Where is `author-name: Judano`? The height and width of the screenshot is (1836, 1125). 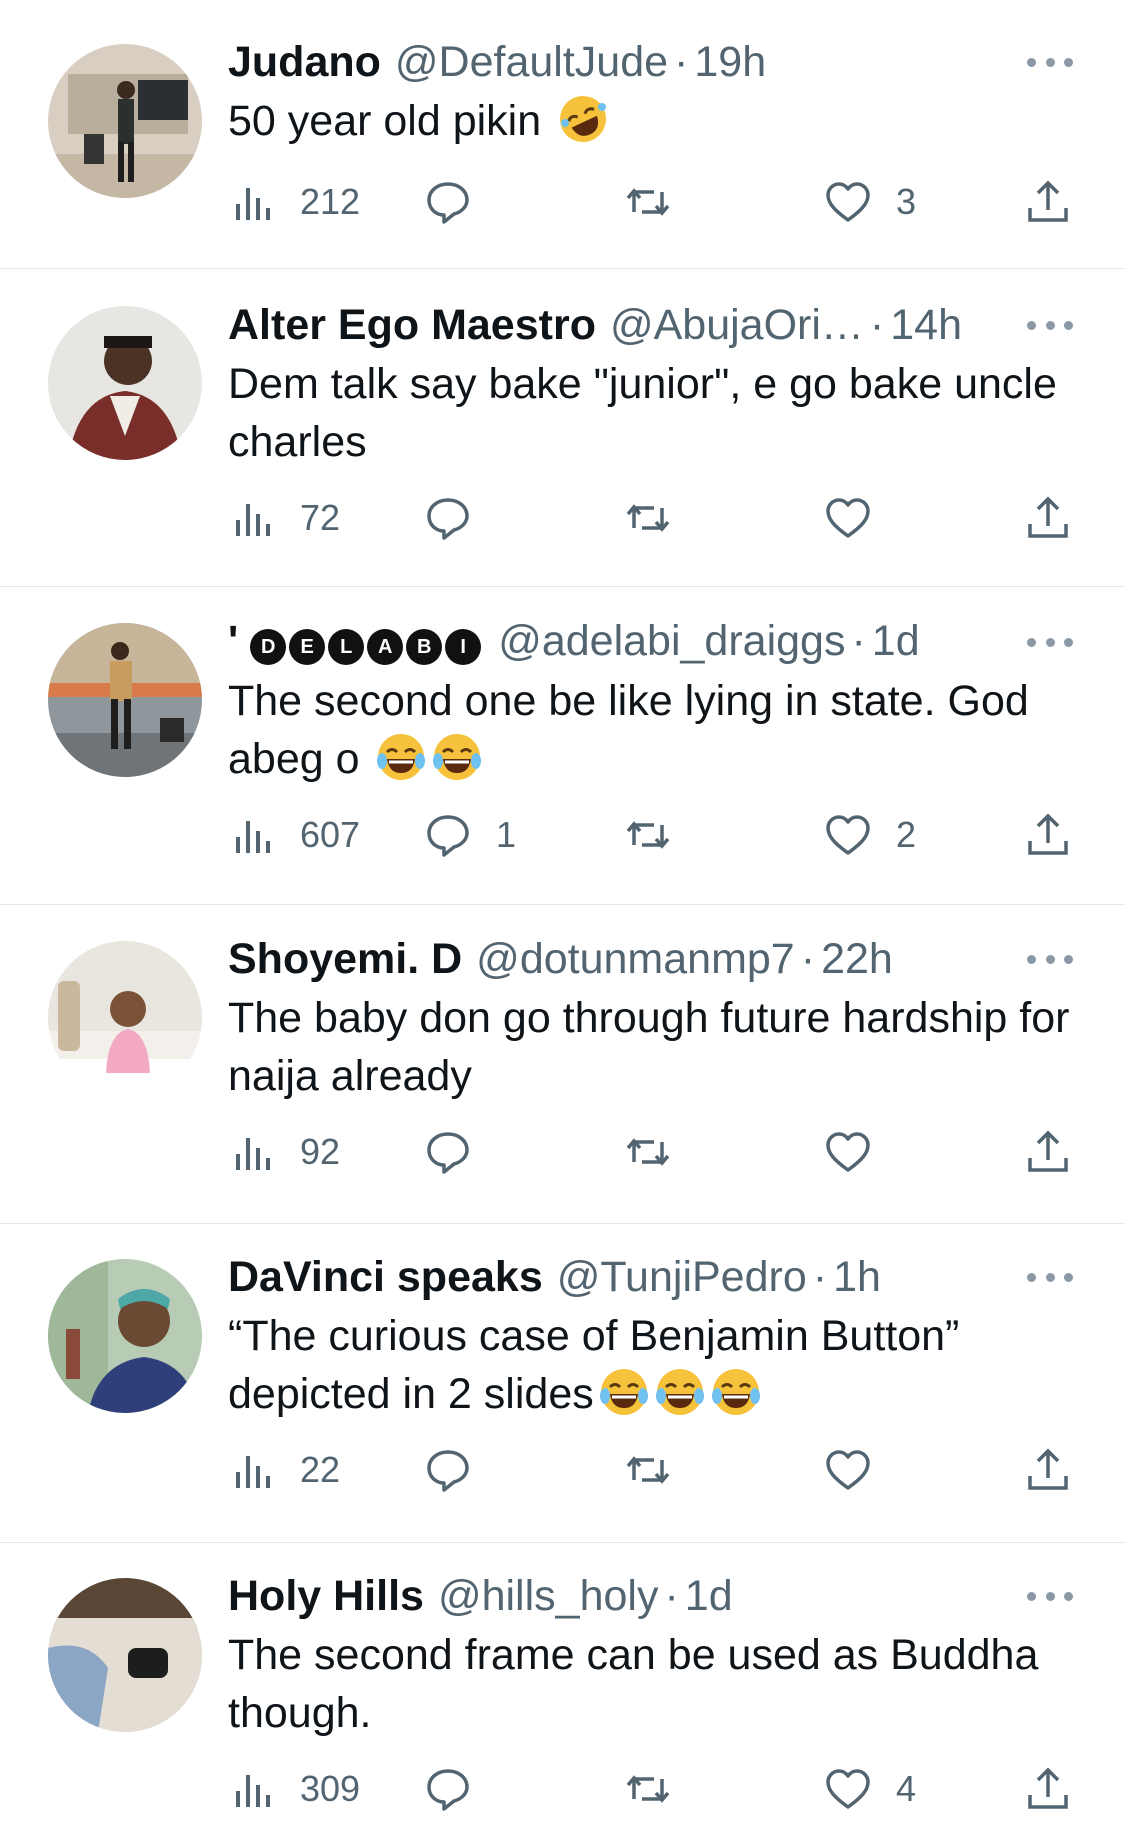 author-name: Judano is located at coordinates (304, 62).